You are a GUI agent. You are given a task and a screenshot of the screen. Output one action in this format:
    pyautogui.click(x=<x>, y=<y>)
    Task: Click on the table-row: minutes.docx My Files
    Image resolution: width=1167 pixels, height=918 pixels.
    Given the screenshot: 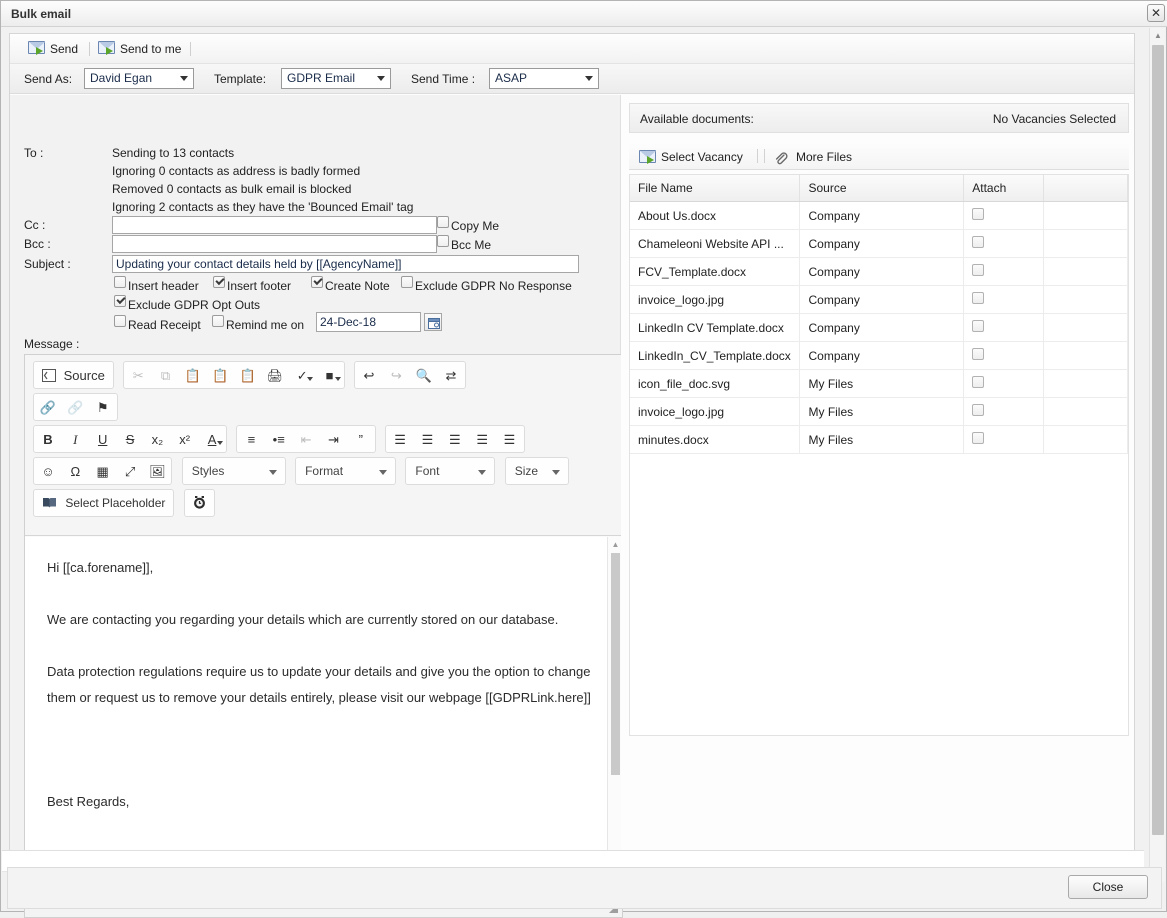 What is the action you would take?
    pyautogui.click(x=879, y=439)
    